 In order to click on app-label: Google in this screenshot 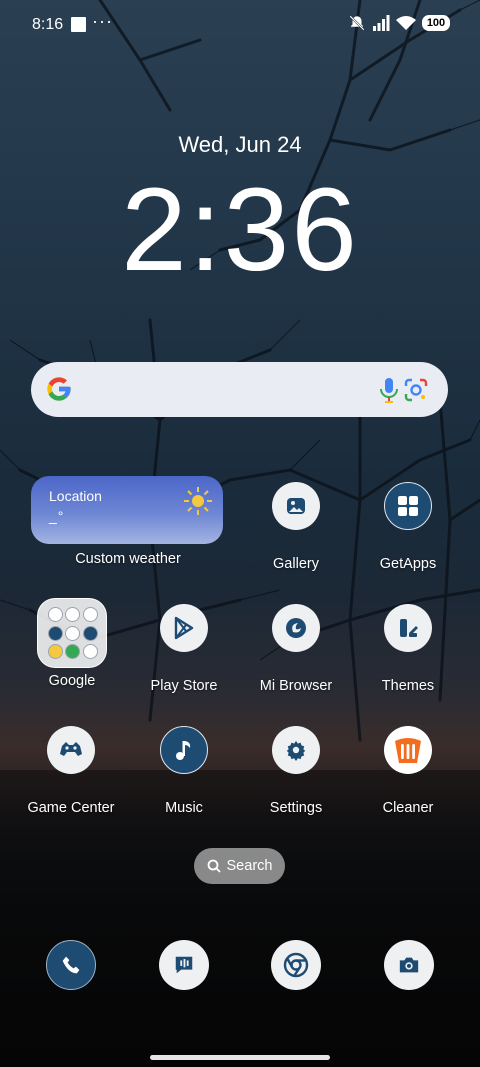, I will do `click(72, 681)`.